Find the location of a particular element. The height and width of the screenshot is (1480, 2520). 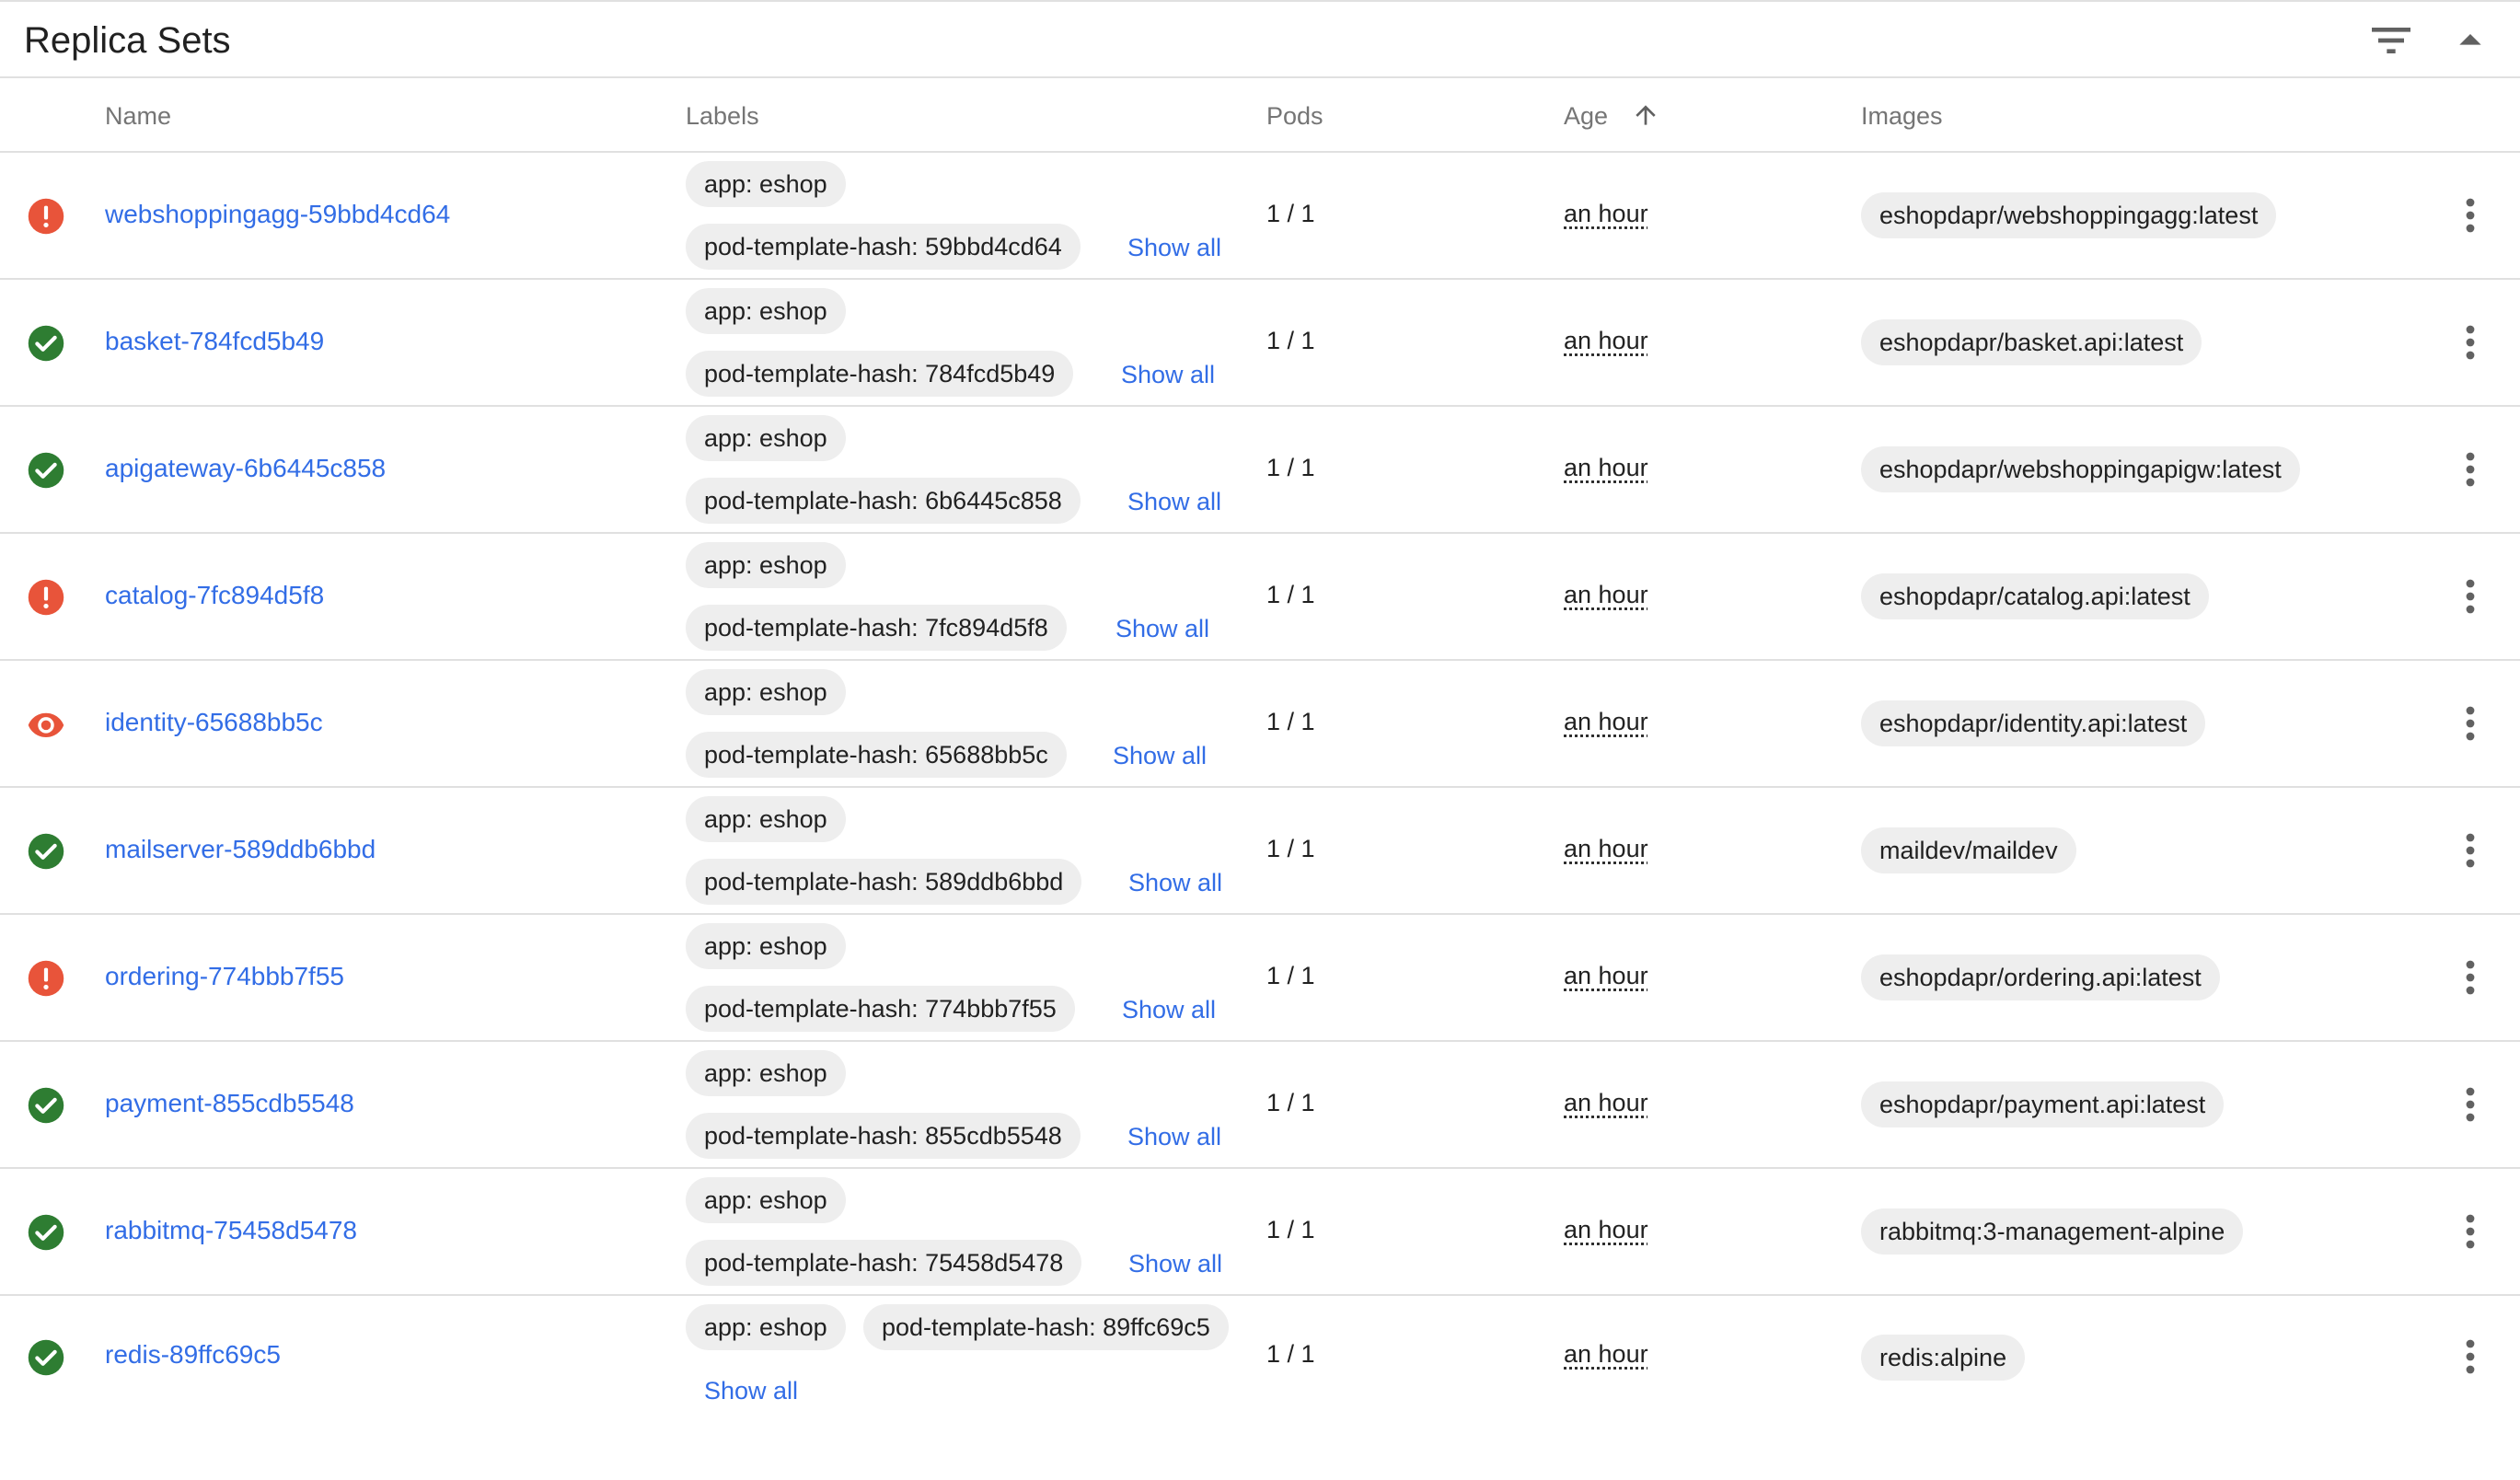

image-chip: eshopdapr/identity.api:latest is located at coordinates (2033, 723).